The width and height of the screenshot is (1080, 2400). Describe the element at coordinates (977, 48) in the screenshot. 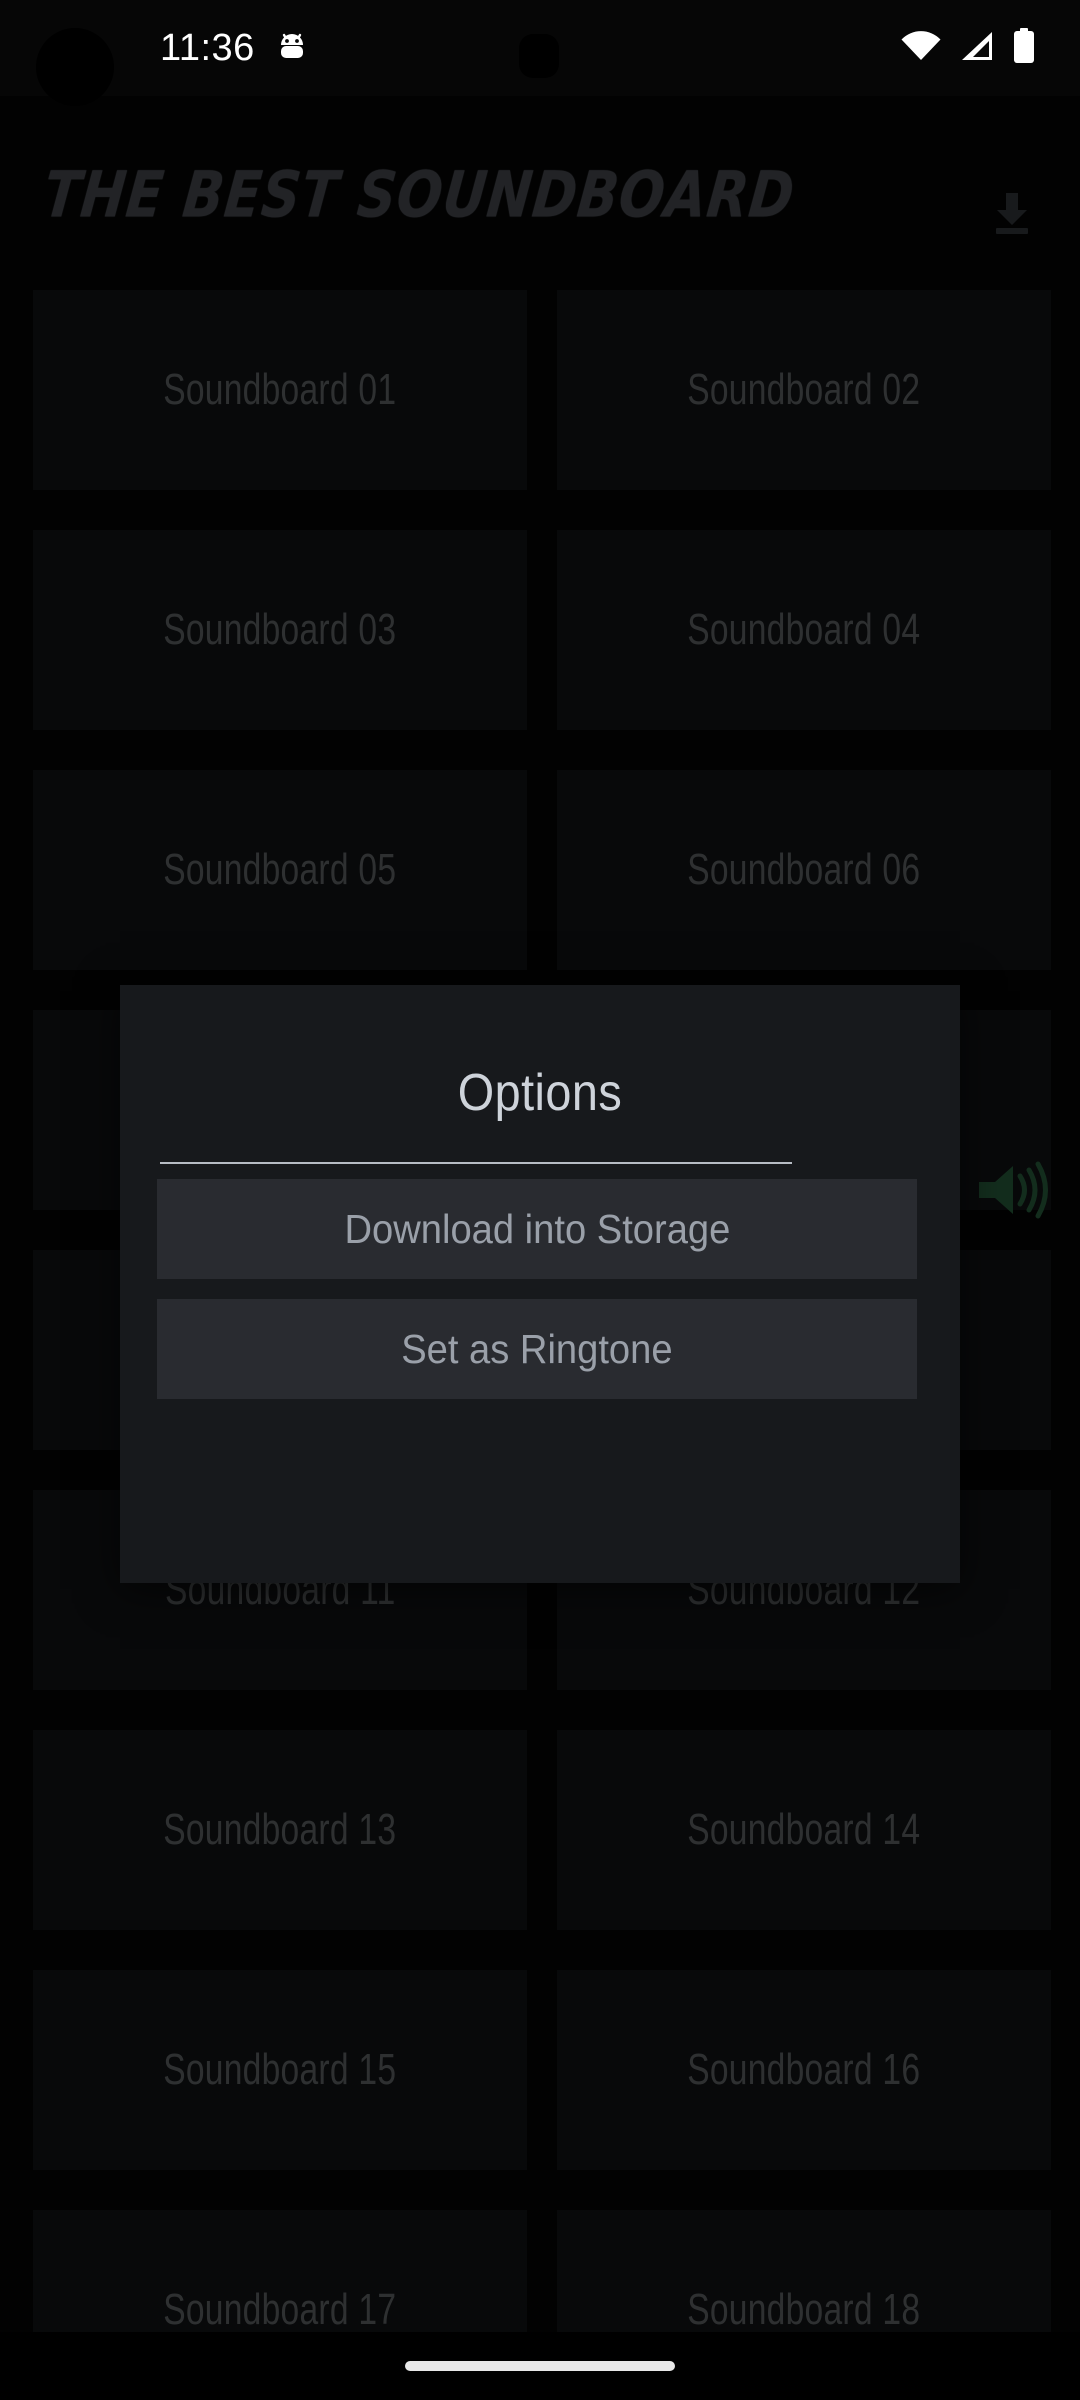

I see `cellular-signal-icon` at that location.